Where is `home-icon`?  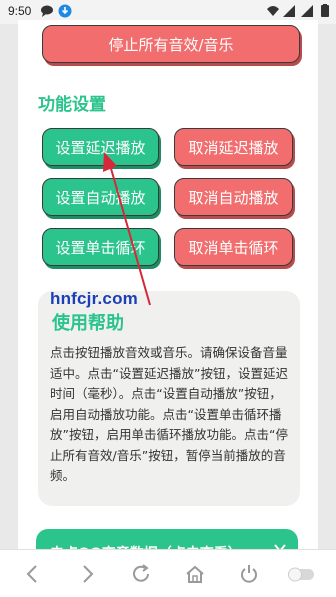
home-icon is located at coordinates (195, 574).